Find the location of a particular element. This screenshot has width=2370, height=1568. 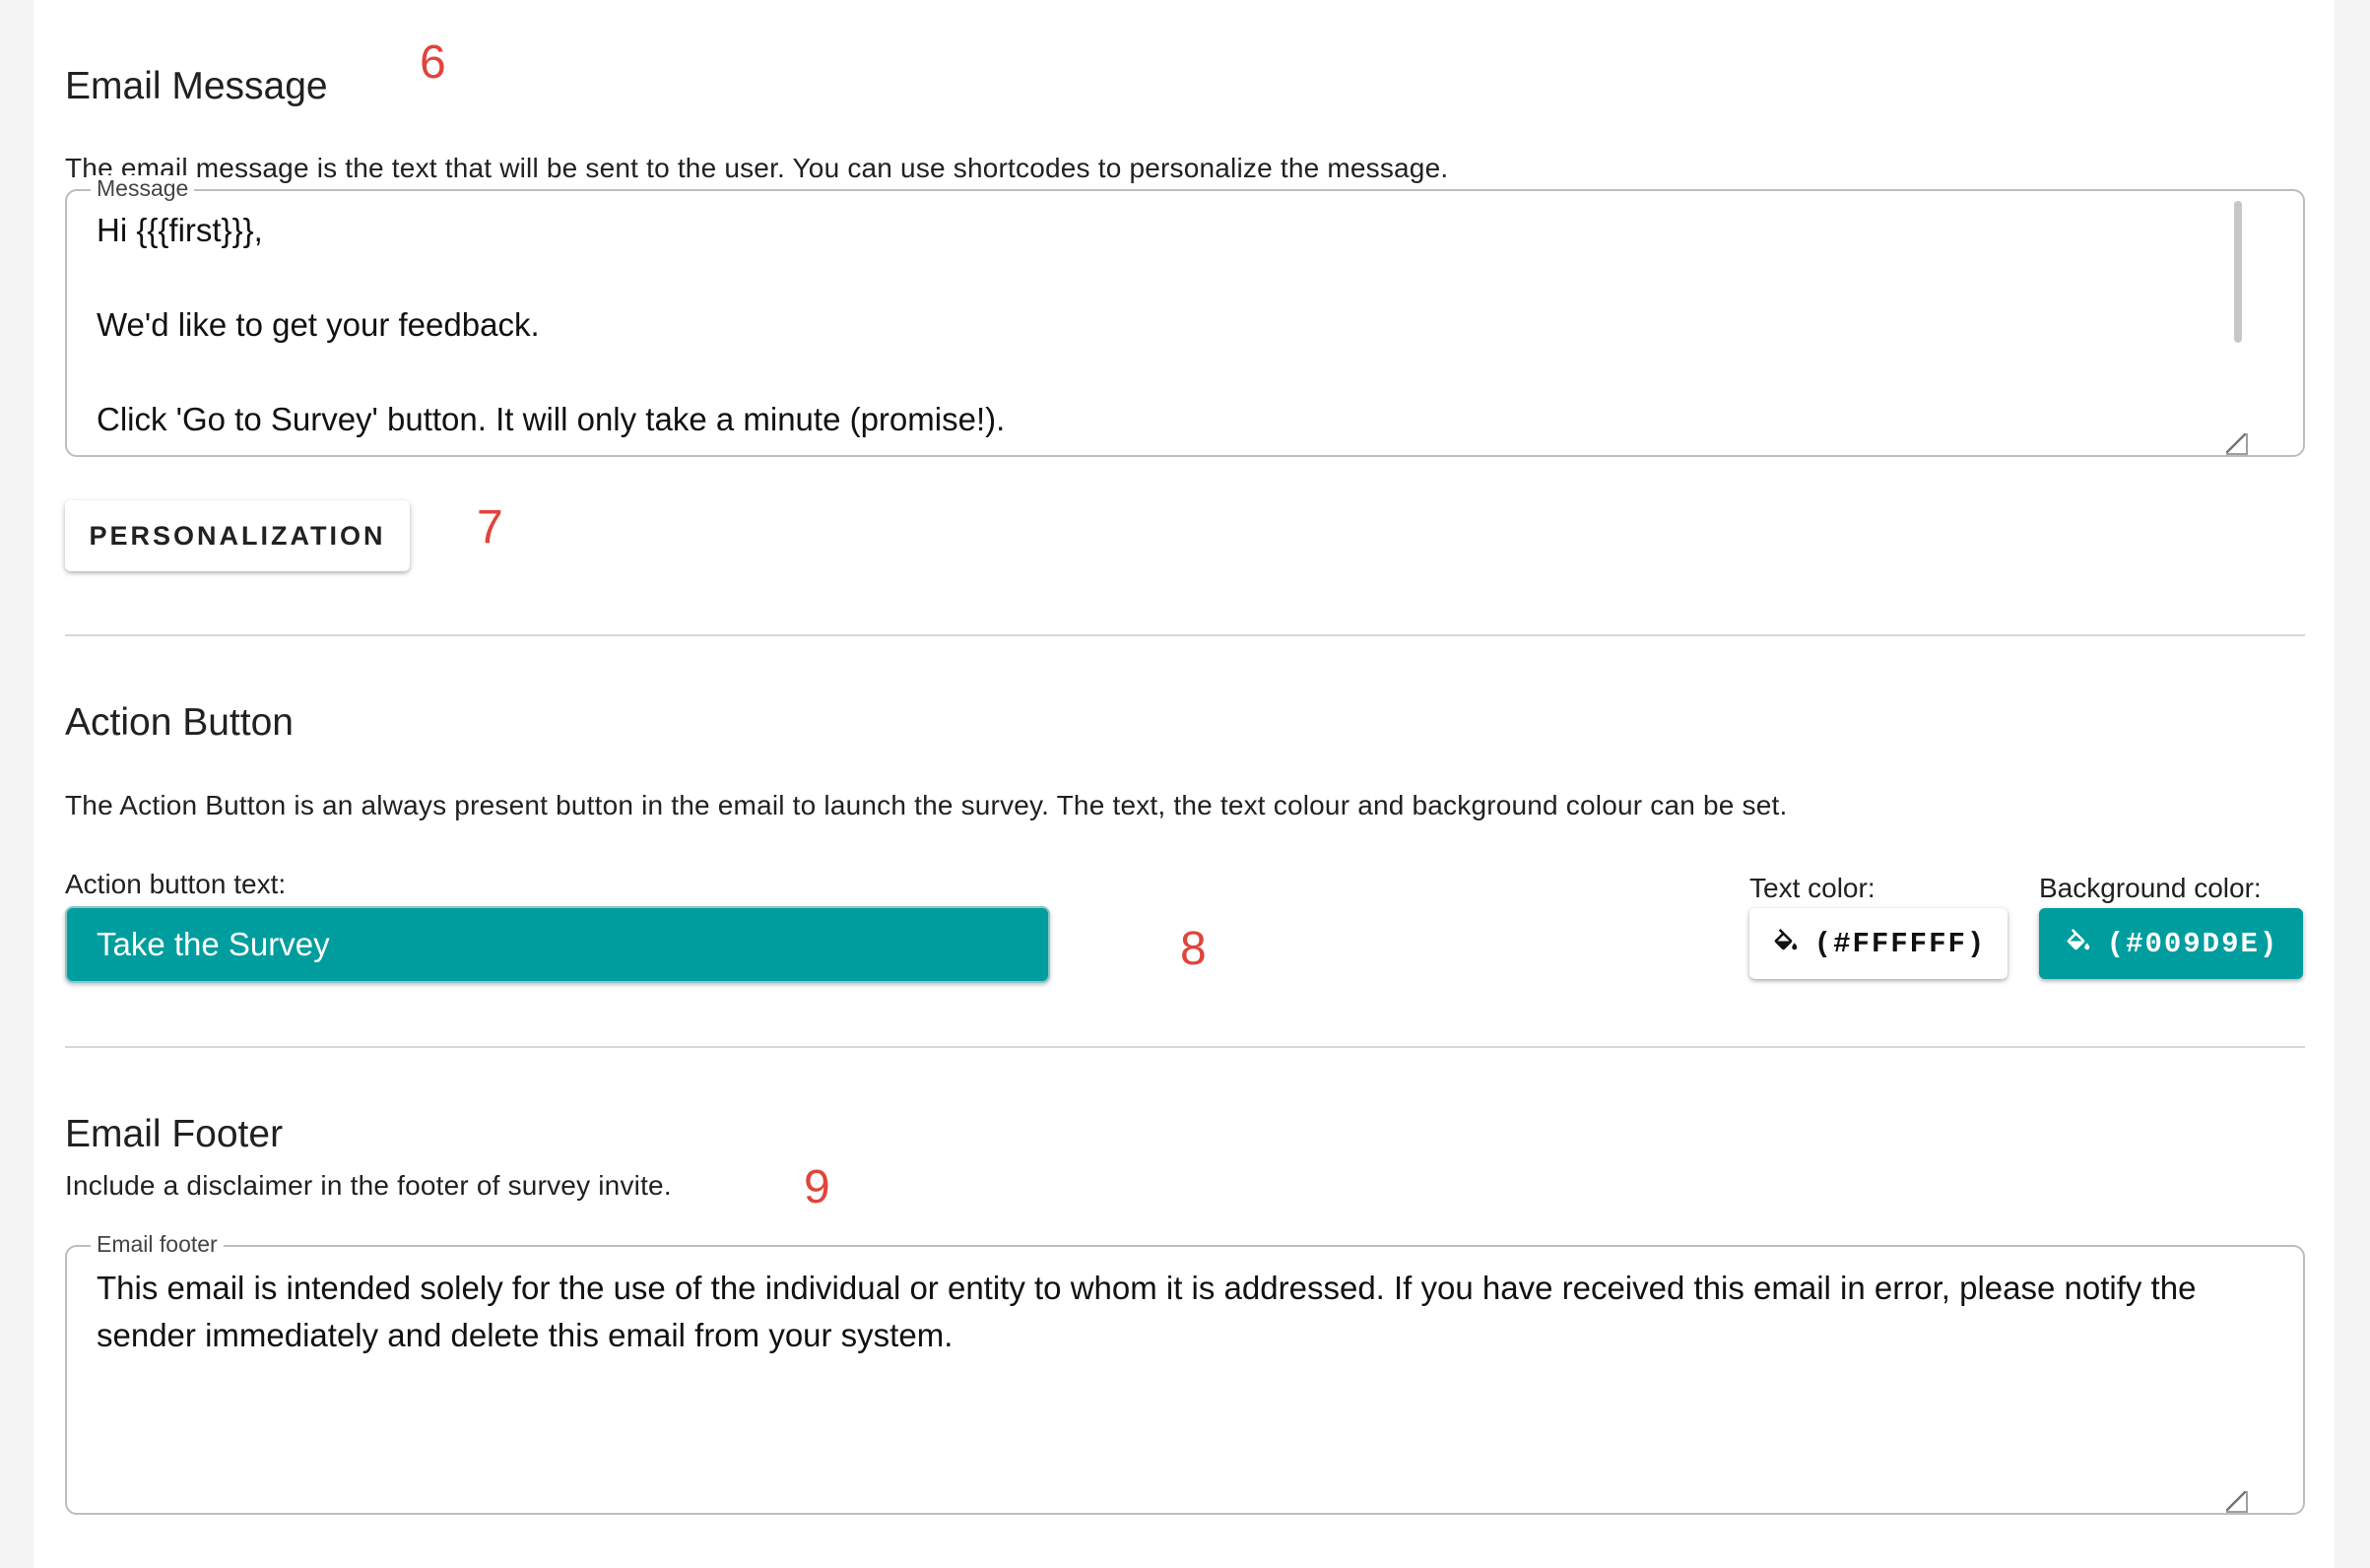

message-scrollbar is located at coordinates (2238, 272).